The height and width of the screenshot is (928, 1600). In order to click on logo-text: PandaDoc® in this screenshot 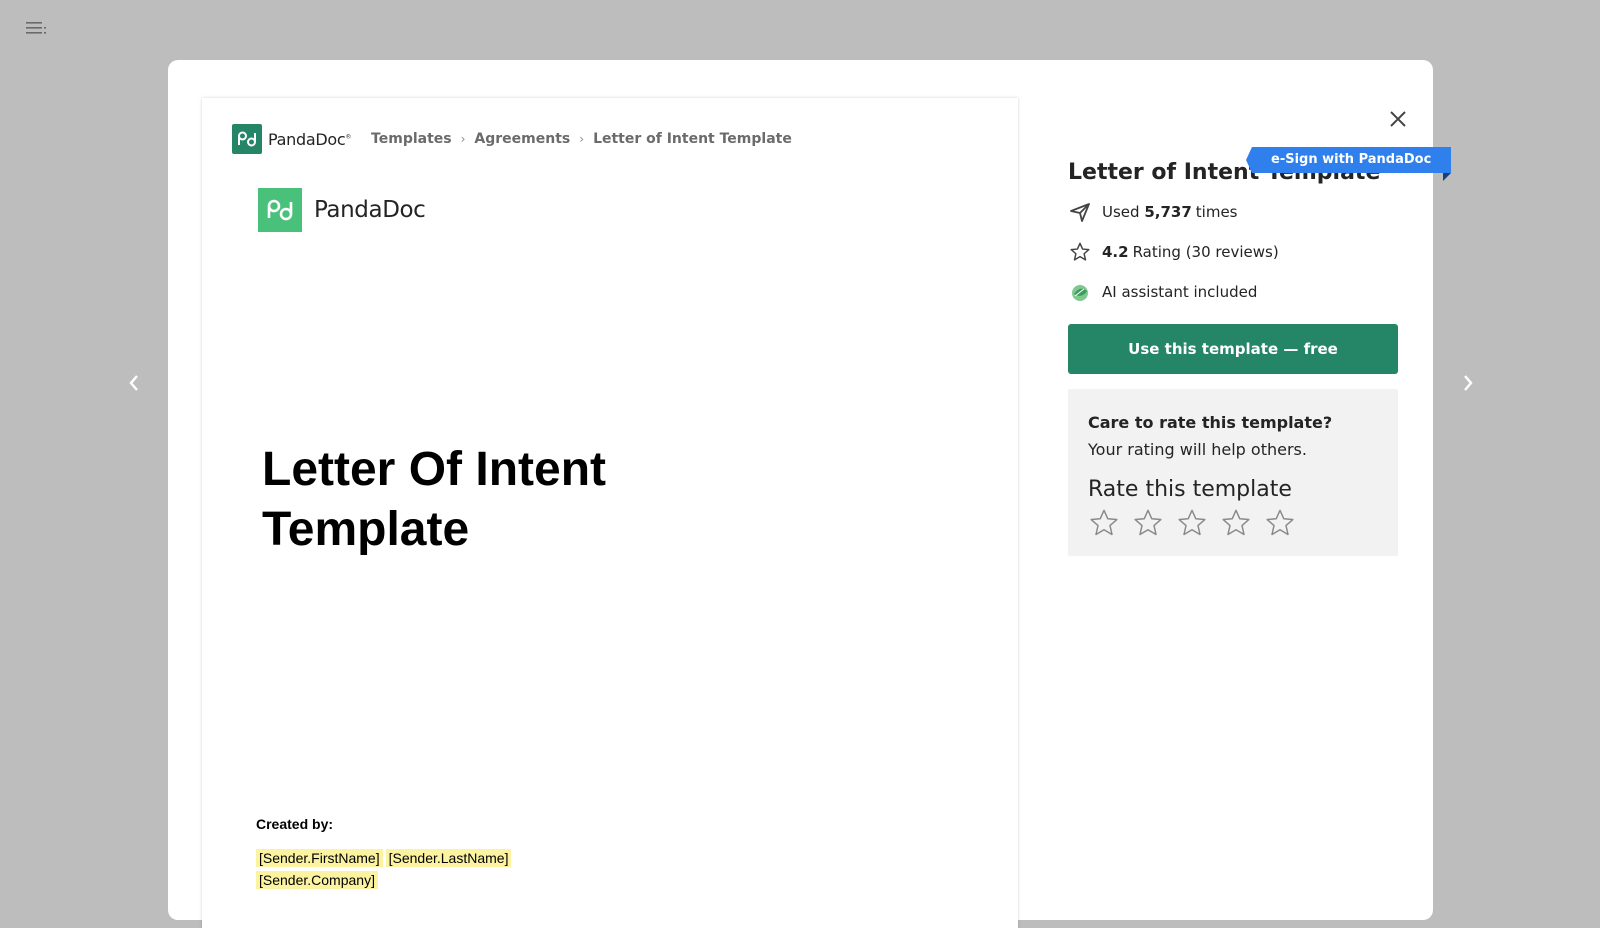, I will do `click(310, 139)`.